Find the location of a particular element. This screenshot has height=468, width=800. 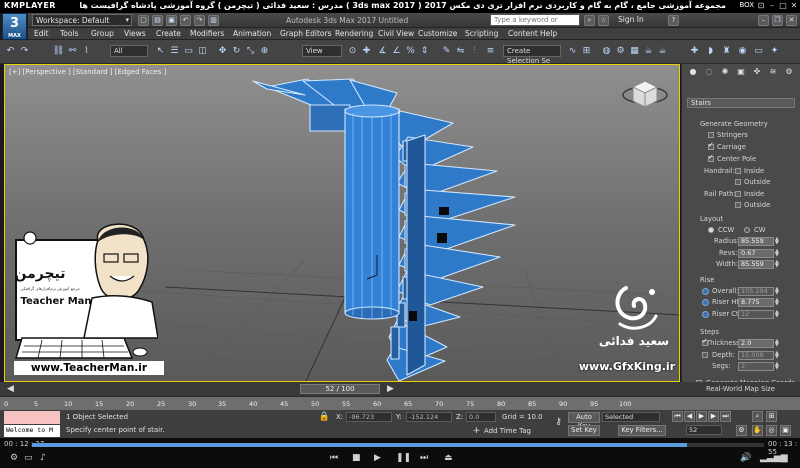

menu-rendering: Rendering is located at coordinates (354, 33).